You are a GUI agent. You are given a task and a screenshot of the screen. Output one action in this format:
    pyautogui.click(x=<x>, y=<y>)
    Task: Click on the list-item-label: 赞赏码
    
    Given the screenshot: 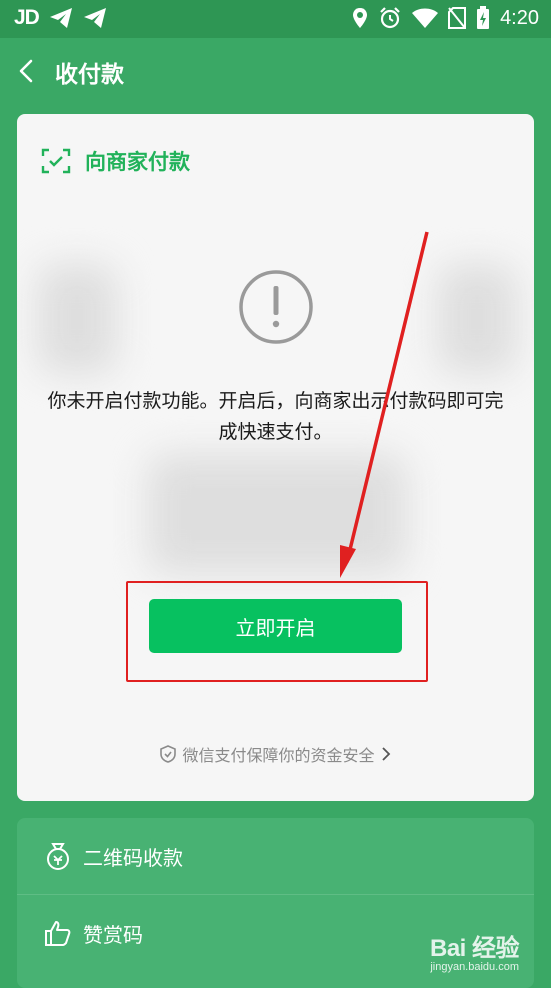 What is the action you would take?
    pyautogui.click(x=113, y=934)
    